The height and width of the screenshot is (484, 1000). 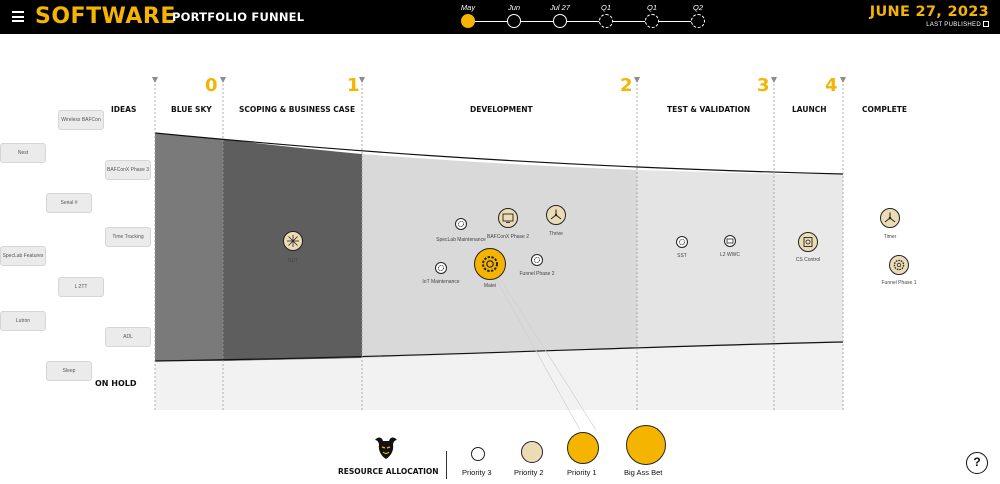 What do you see at coordinates (890, 237) in the screenshot?
I see `project-label: Timer` at bounding box center [890, 237].